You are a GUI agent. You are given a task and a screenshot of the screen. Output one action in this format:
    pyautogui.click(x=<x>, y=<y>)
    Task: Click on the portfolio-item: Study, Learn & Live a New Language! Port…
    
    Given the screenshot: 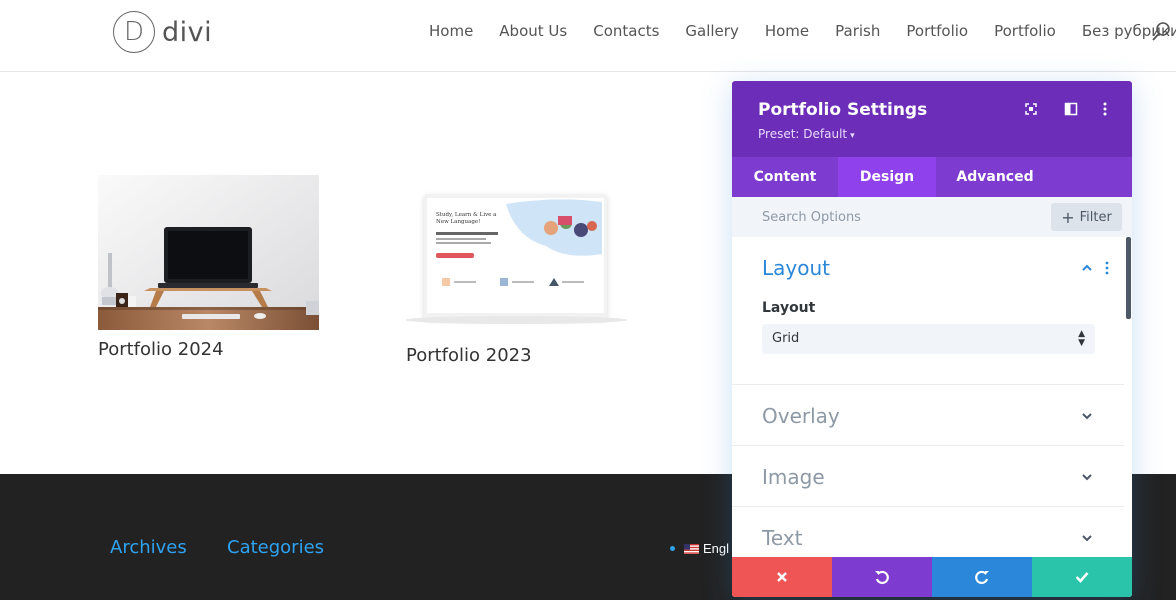 What is the action you would take?
    pyautogui.click(x=516, y=277)
    